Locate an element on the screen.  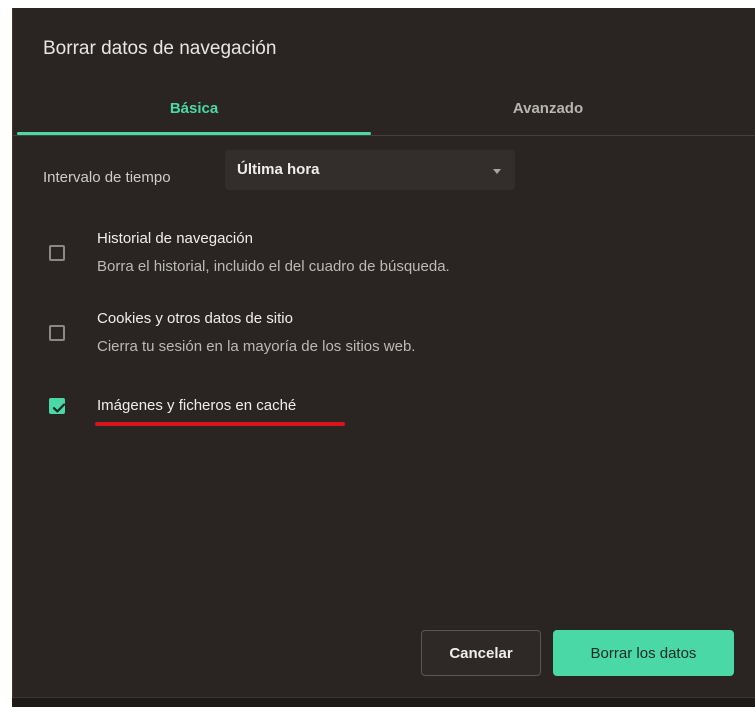
red-highlight-underline is located at coordinates (220, 424).